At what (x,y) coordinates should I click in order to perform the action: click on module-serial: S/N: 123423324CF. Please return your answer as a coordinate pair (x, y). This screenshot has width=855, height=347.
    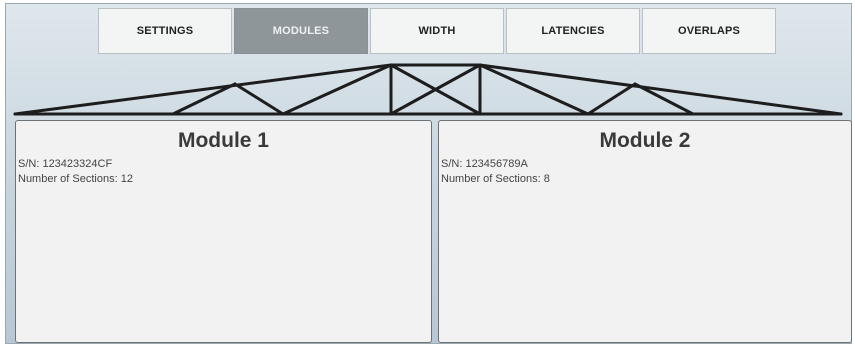
    Looking at the image, I should click on (65, 164).